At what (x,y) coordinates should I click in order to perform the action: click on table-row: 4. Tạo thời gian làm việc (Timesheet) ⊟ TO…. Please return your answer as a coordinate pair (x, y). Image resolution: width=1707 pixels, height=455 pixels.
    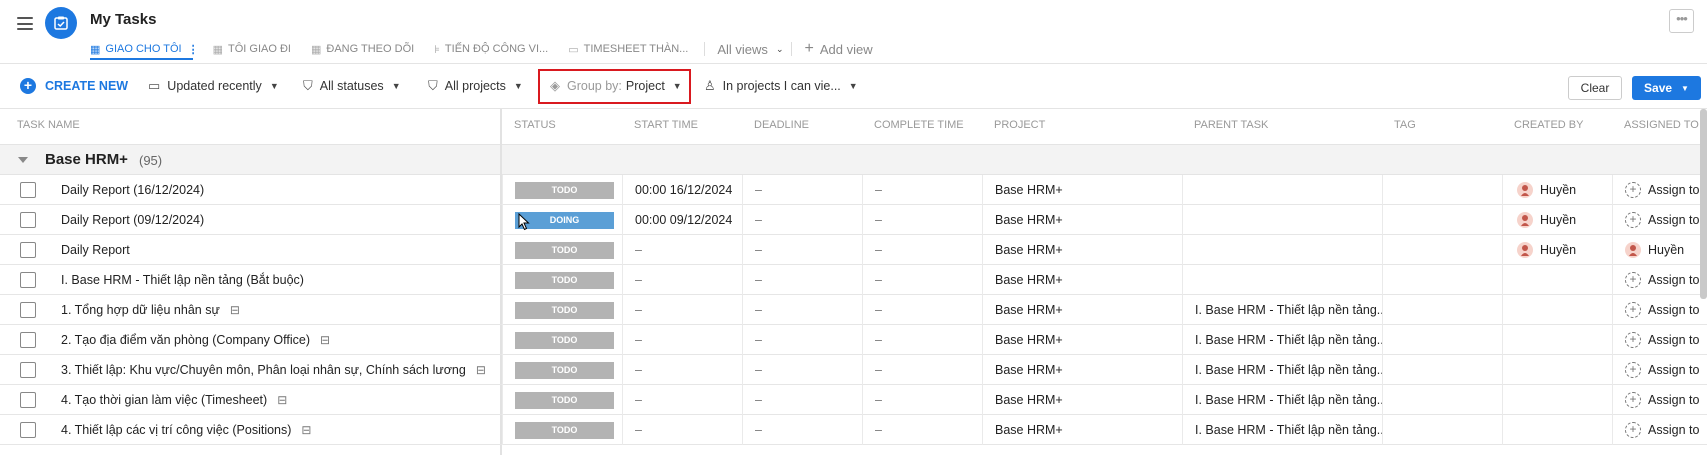
    Looking at the image, I should click on (853, 400).